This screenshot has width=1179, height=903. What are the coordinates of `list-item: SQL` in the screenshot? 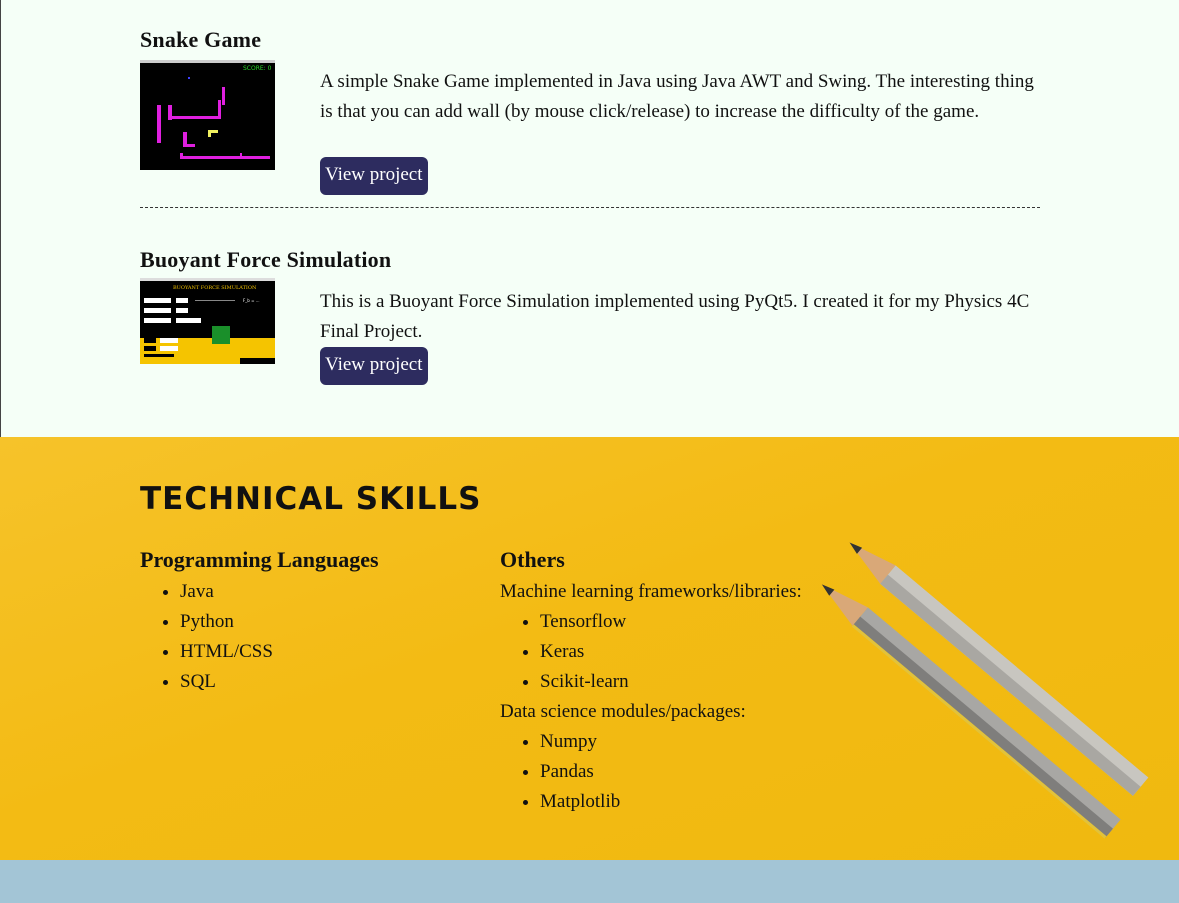 It's located at (279, 682).